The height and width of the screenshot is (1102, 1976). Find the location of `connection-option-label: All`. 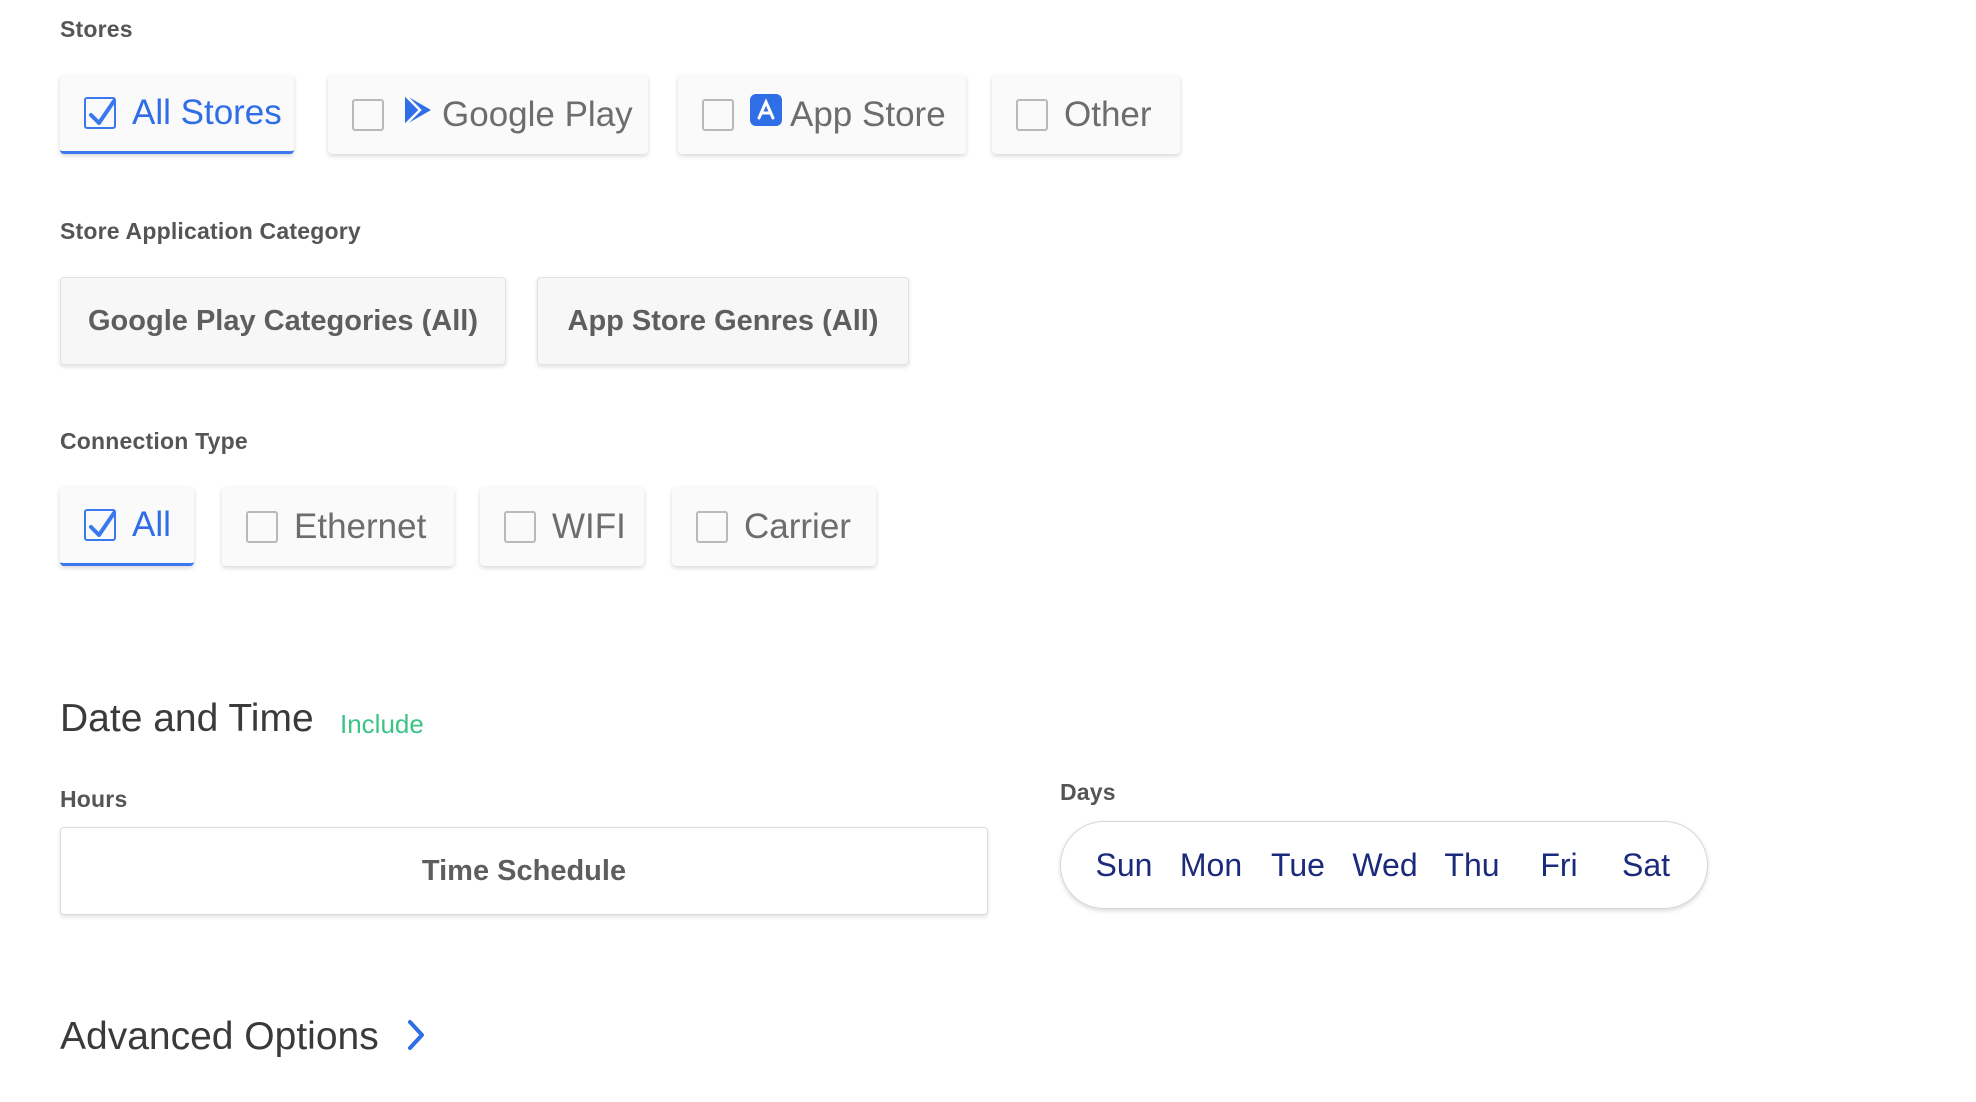

connection-option-label: All is located at coordinates (151, 524).